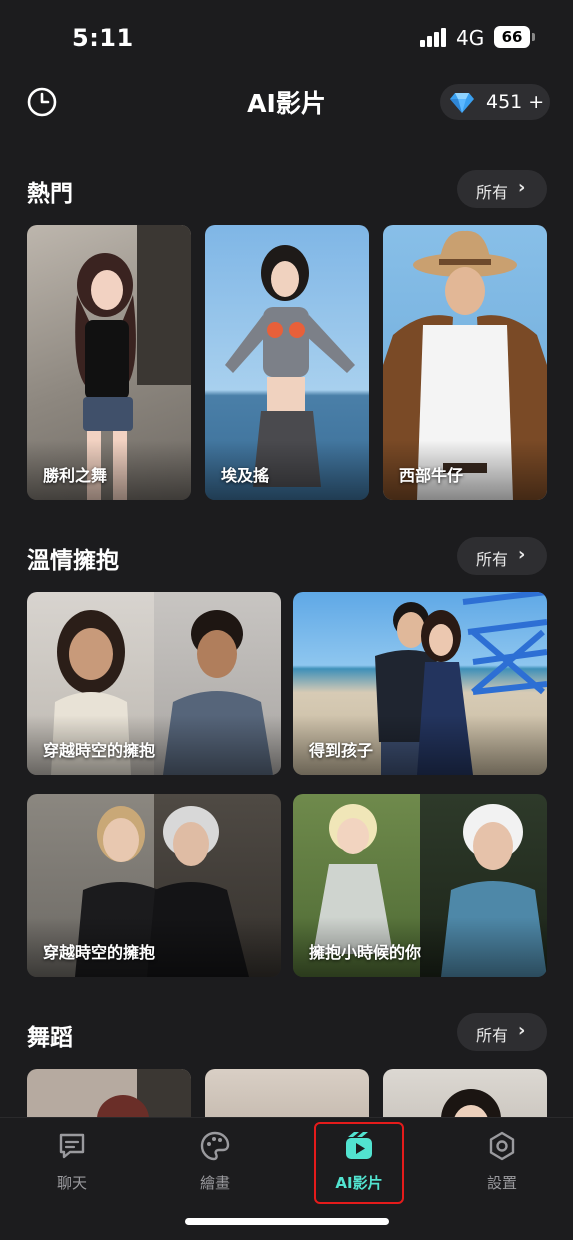 Image resolution: width=573 pixels, height=1240 pixels. I want to click on tab-chat: 聊天, so click(72, 1163).